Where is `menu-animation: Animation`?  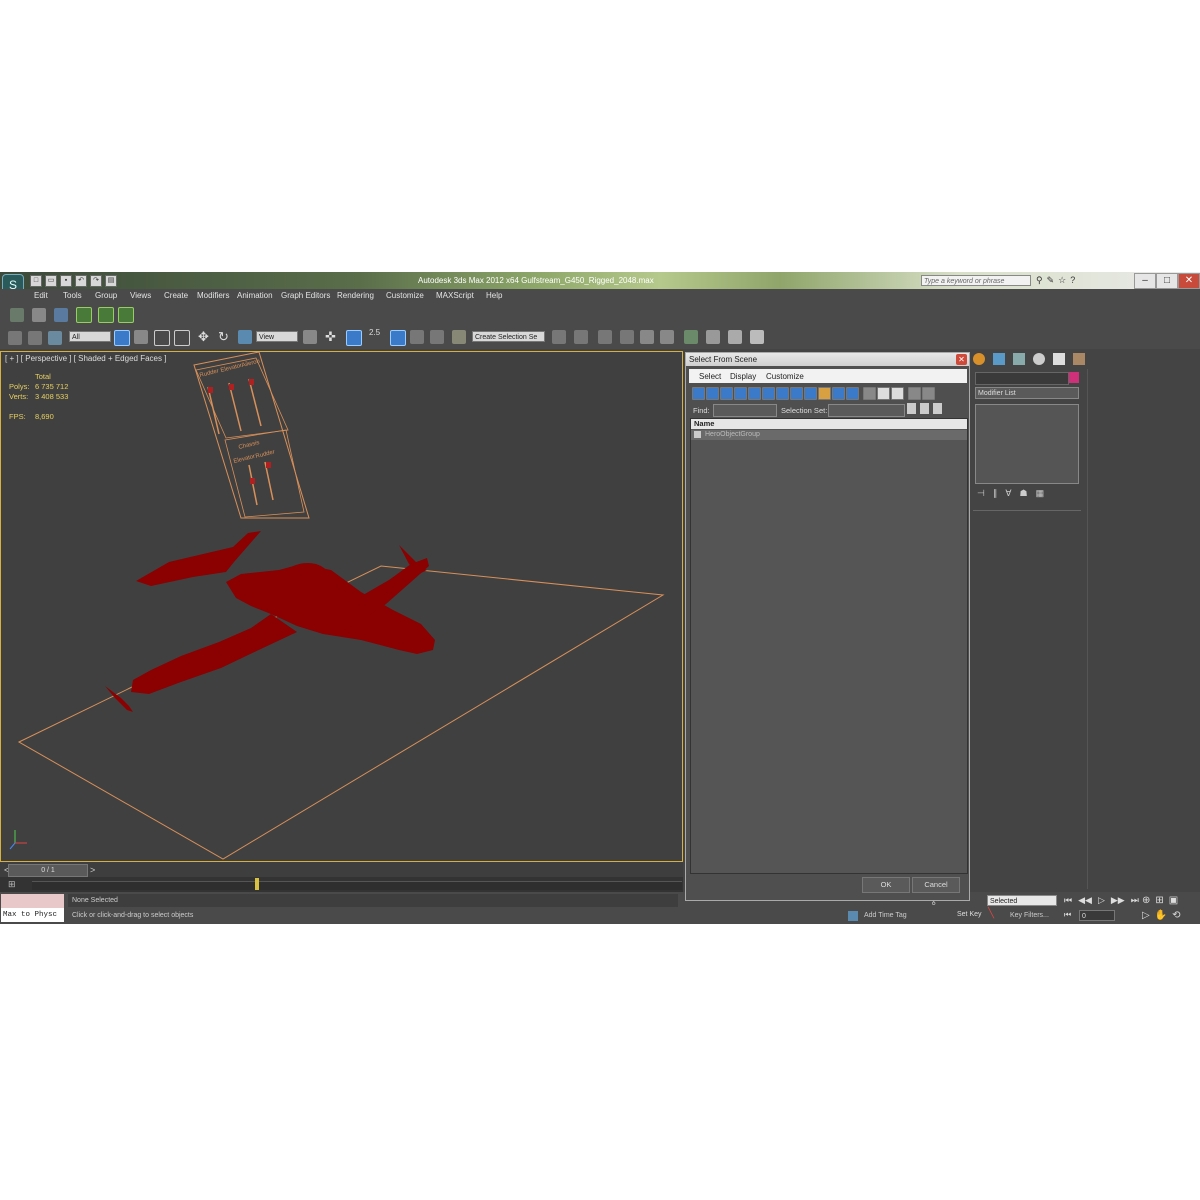 menu-animation: Animation is located at coordinates (255, 295).